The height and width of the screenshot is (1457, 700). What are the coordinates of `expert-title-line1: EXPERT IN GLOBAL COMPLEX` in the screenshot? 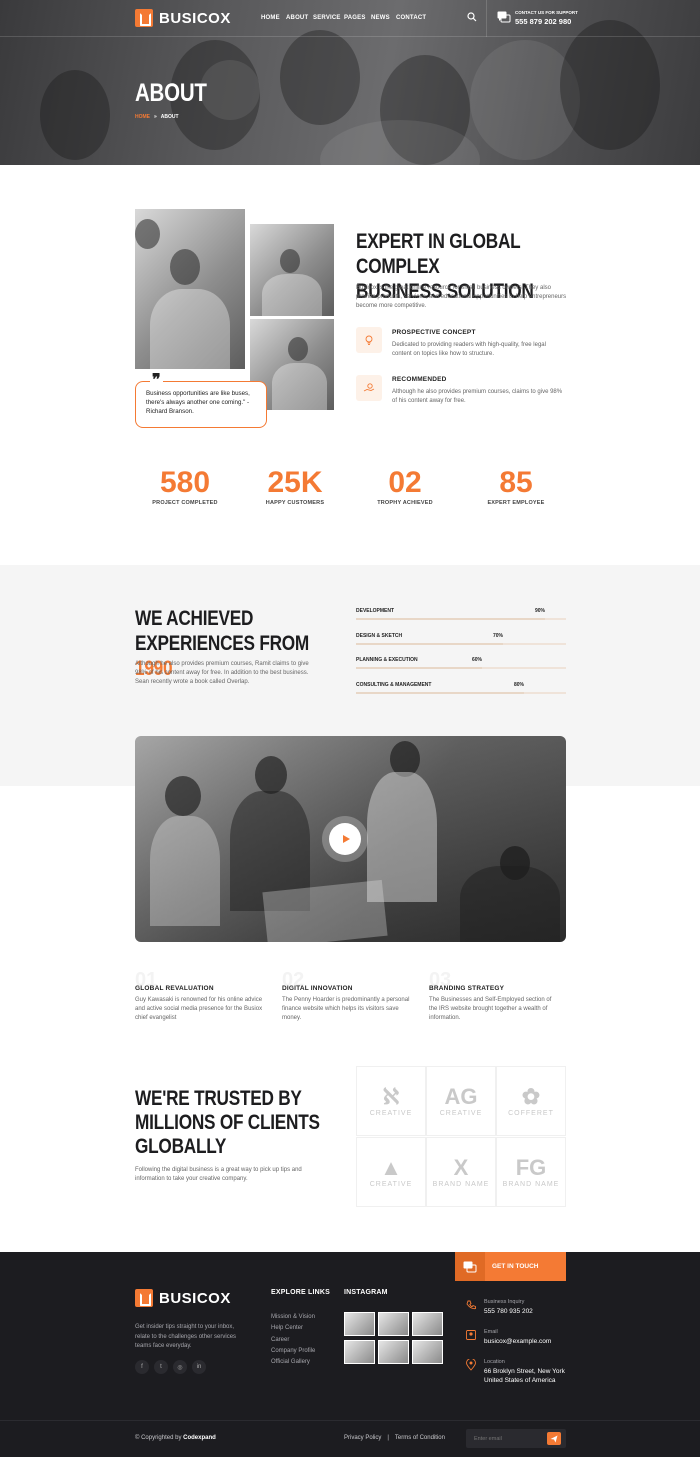 It's located at (438, 254).